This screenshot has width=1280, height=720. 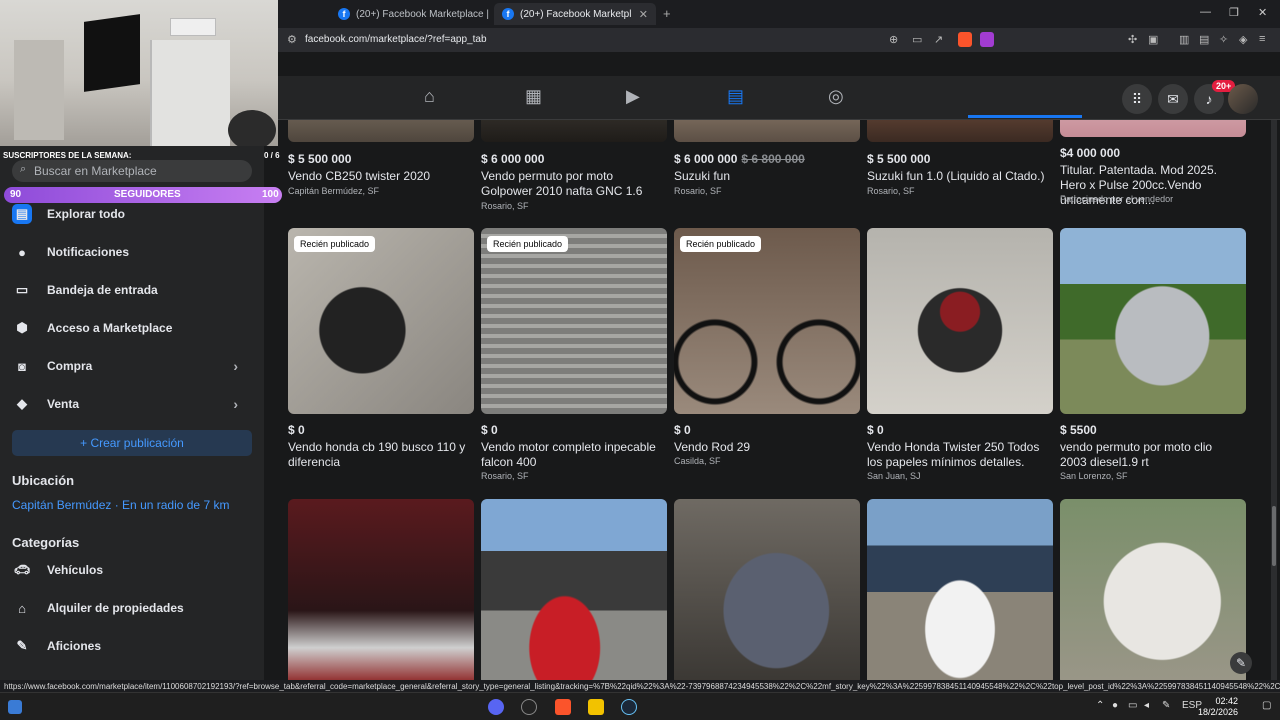 I want to click on taskbar-clock: 02:42 18/2/2026, so click(x=1218, y=707).